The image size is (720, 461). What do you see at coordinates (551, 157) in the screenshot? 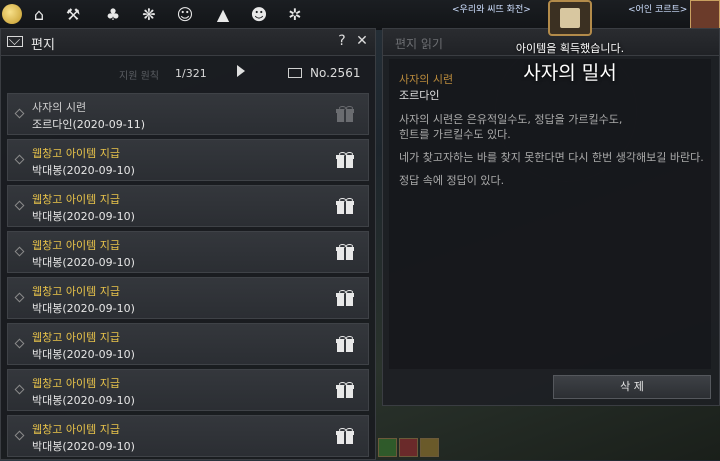
I see `letter-line: 네가 찾고자하는 바를 찾지 못한다면 다시 한번 생각해보길 바란다.` at bounding box center [551, 157].